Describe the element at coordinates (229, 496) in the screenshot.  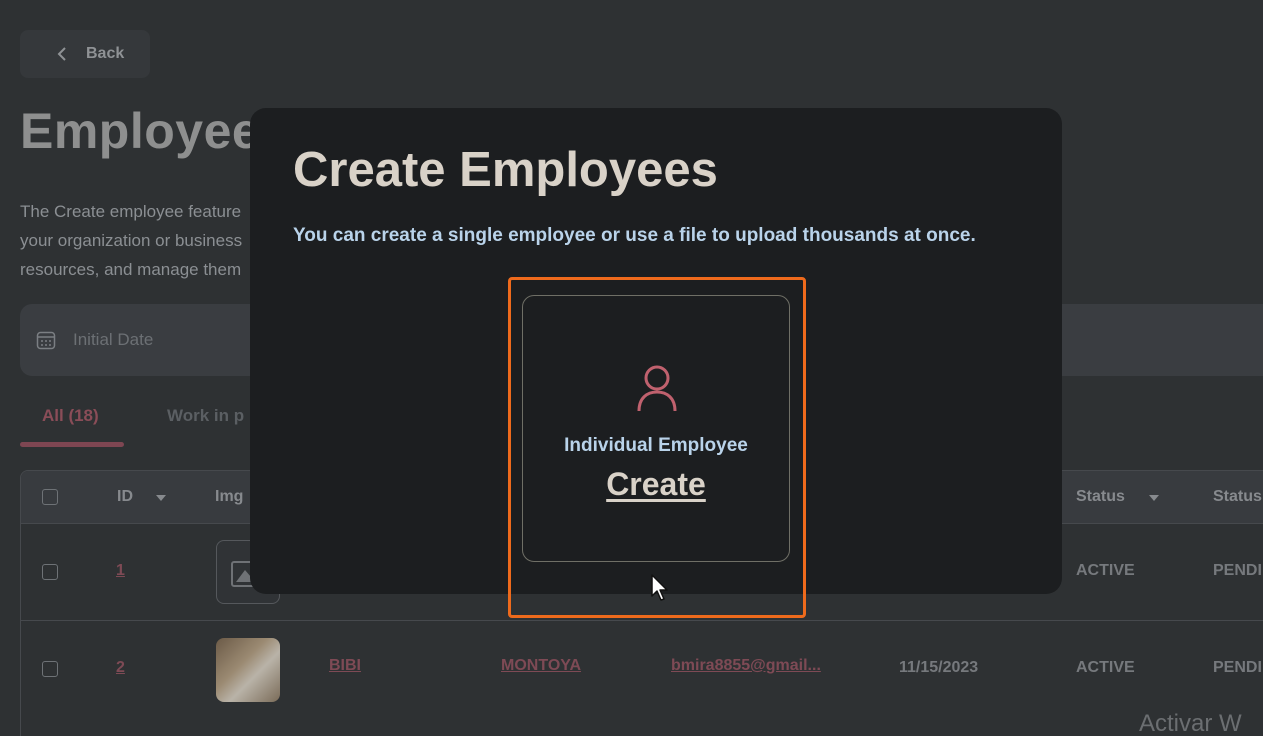
I see `header-img: Img` at that location.